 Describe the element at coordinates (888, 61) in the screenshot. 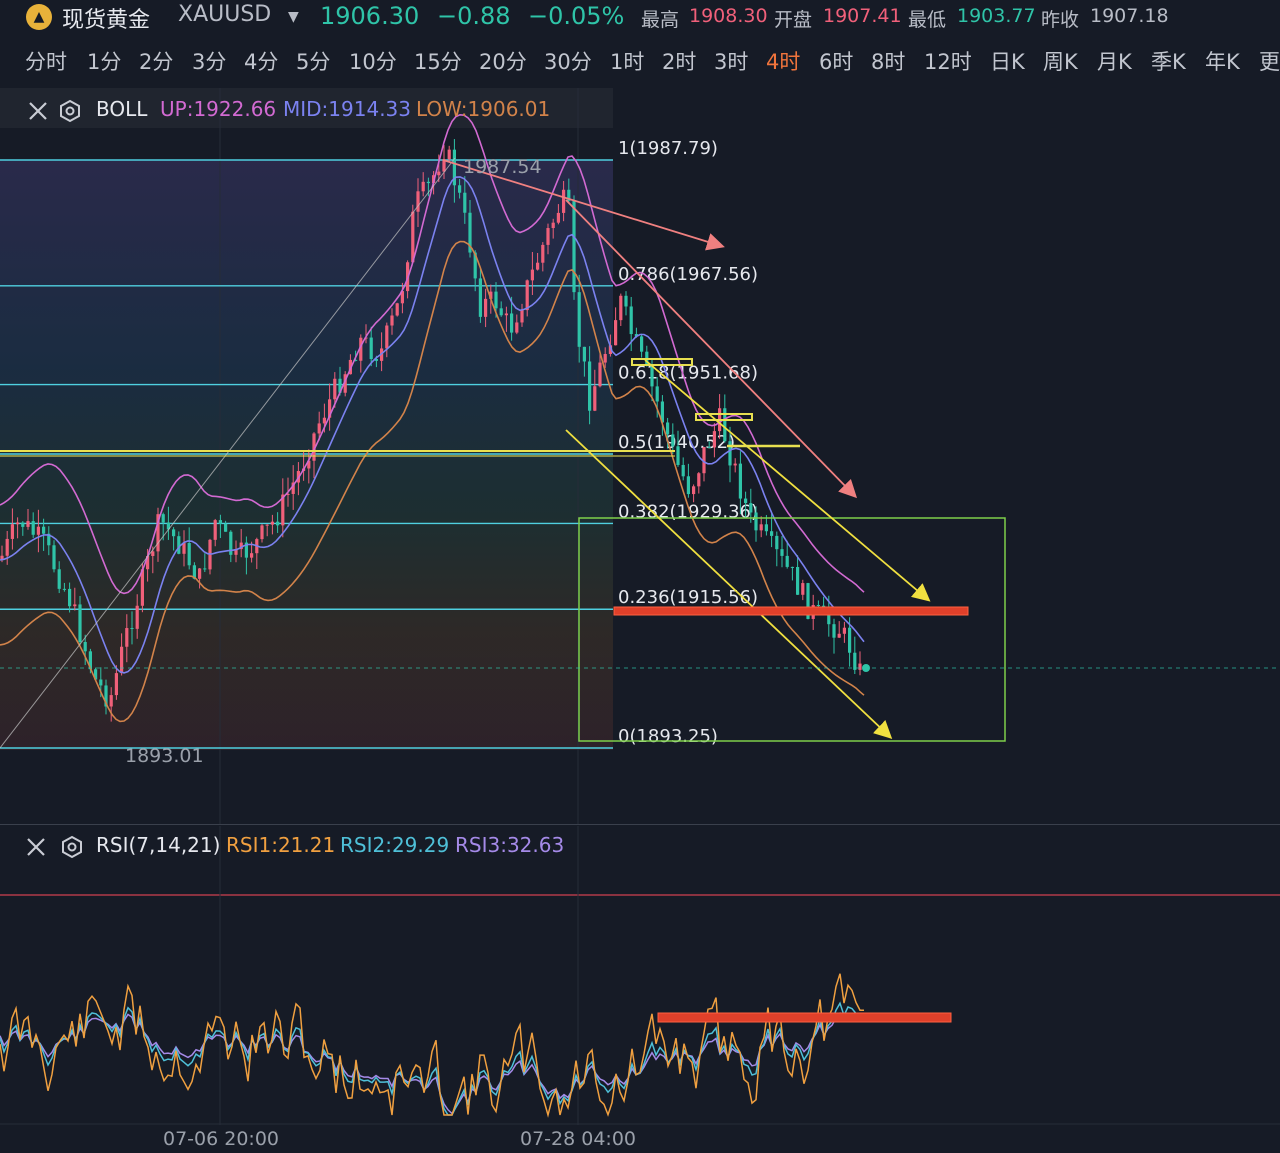

I see `tab-8h: 8时` at that location.